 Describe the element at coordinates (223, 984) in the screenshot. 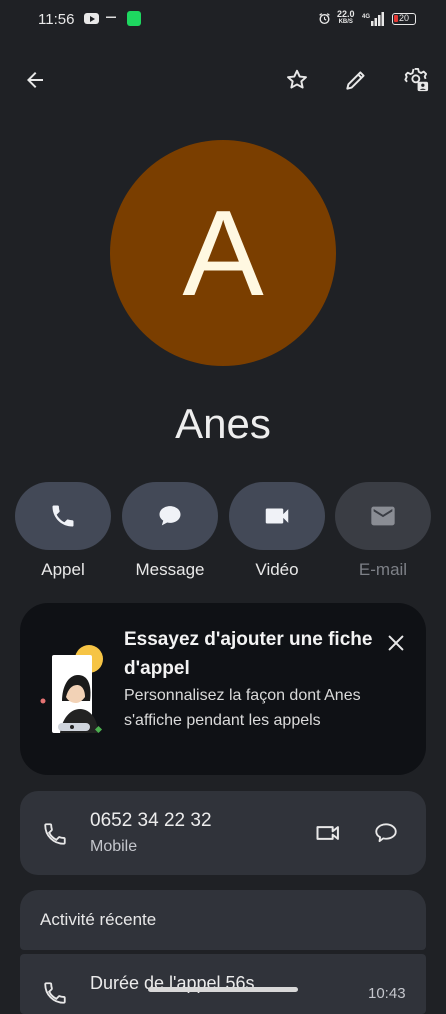

I see `recent-call-entry: Durée de l'appel 56s 10:43` at that location.